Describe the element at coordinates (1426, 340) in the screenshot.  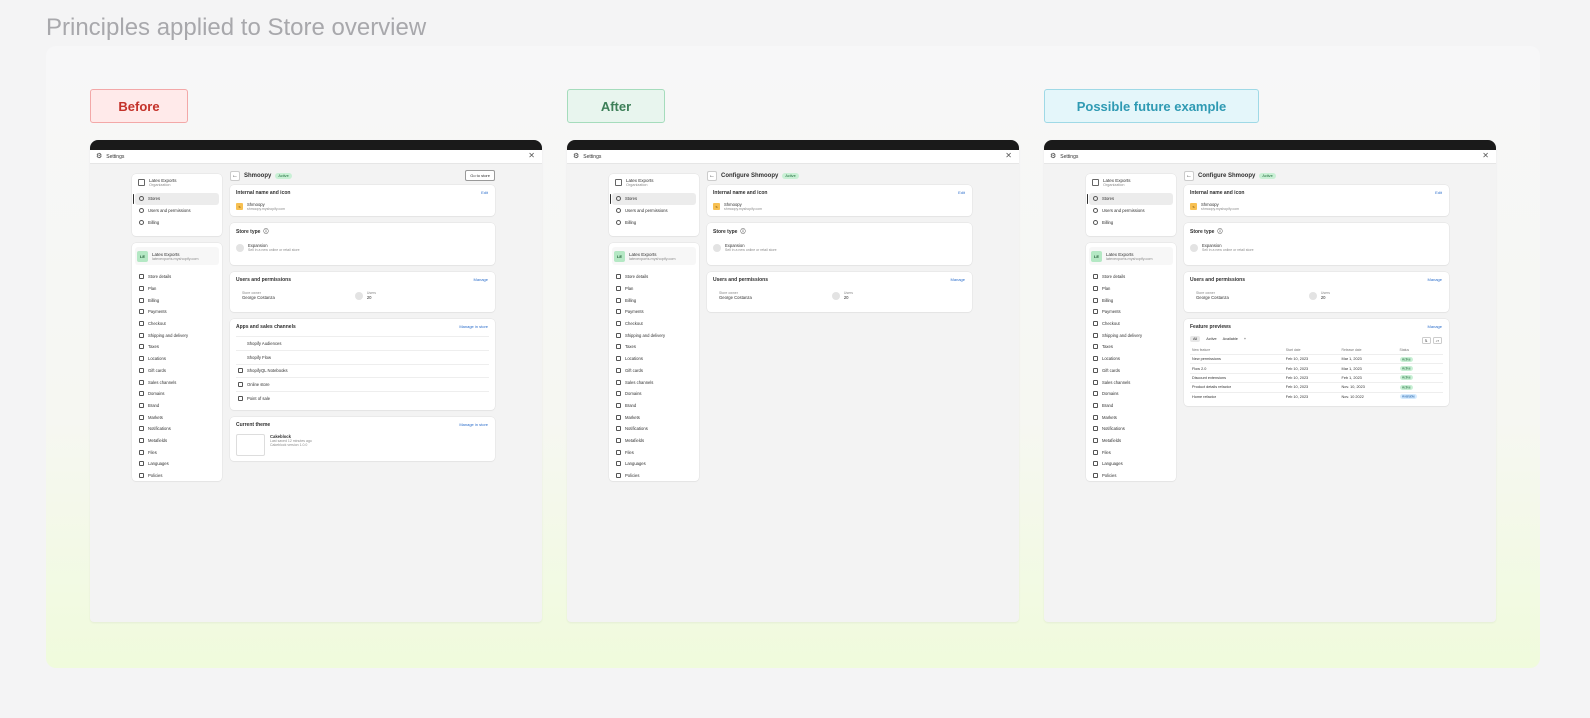
I see `sort-icon: ⇅` at that location.